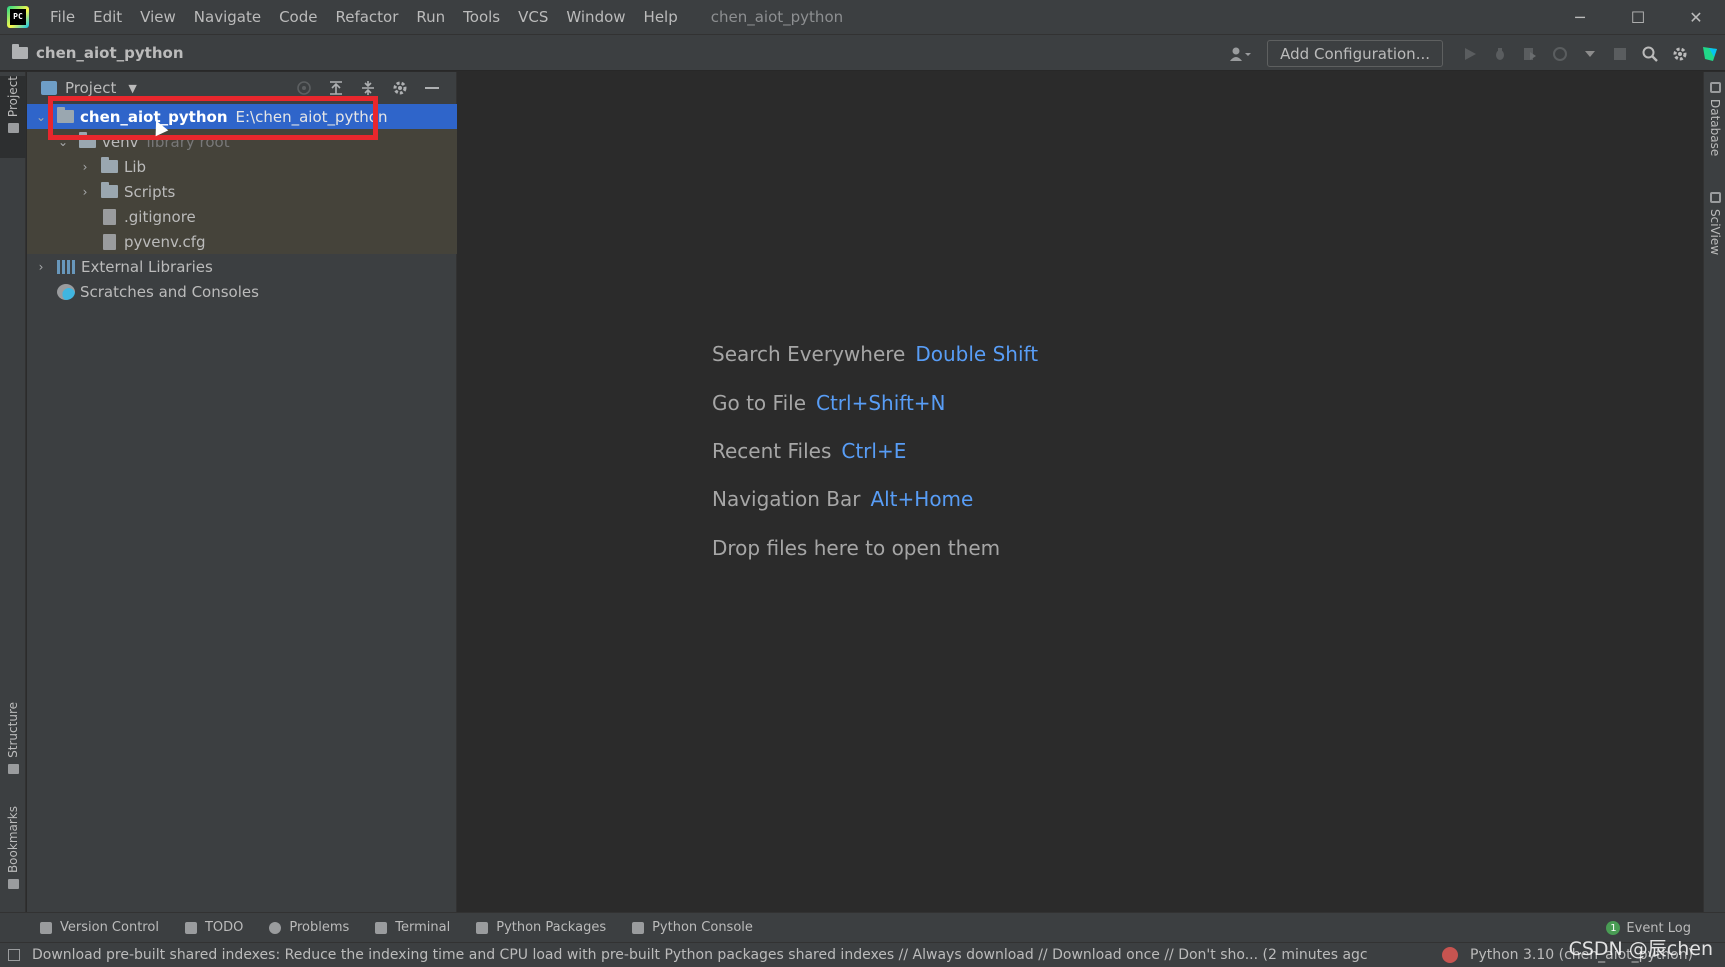 This screenshot has height=967, width=1725. Describe the element at coordinates (13, 851) in the screenshot. I see `bookmarks-tool-tab: Bookmarks` at that location.